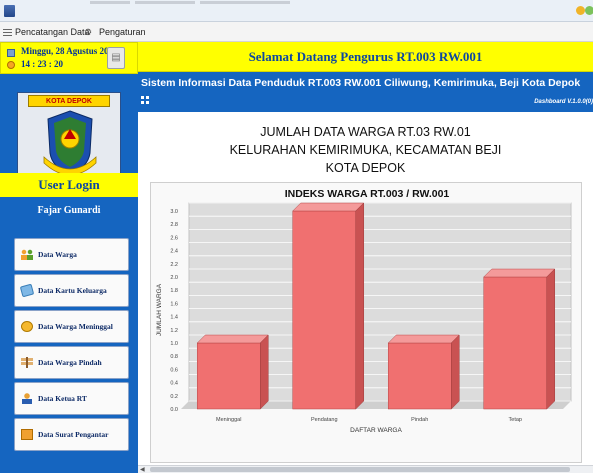 The height and width of the screenshot is (473, 593). I want to click on welcome-text: Selamat Datang Pengurus RT.003 RW.001, so click(365, 56).